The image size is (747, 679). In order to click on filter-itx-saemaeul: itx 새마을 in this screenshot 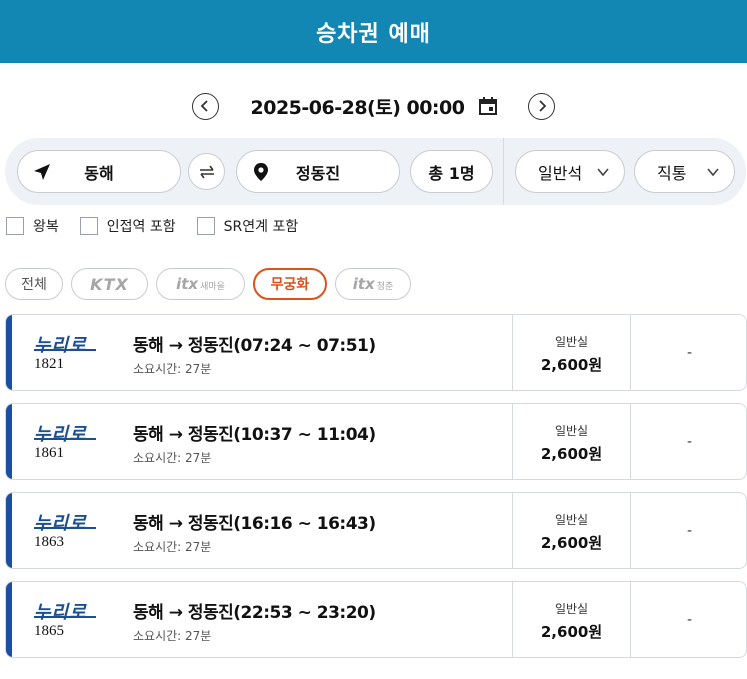, I will do `click(200, 284)`.